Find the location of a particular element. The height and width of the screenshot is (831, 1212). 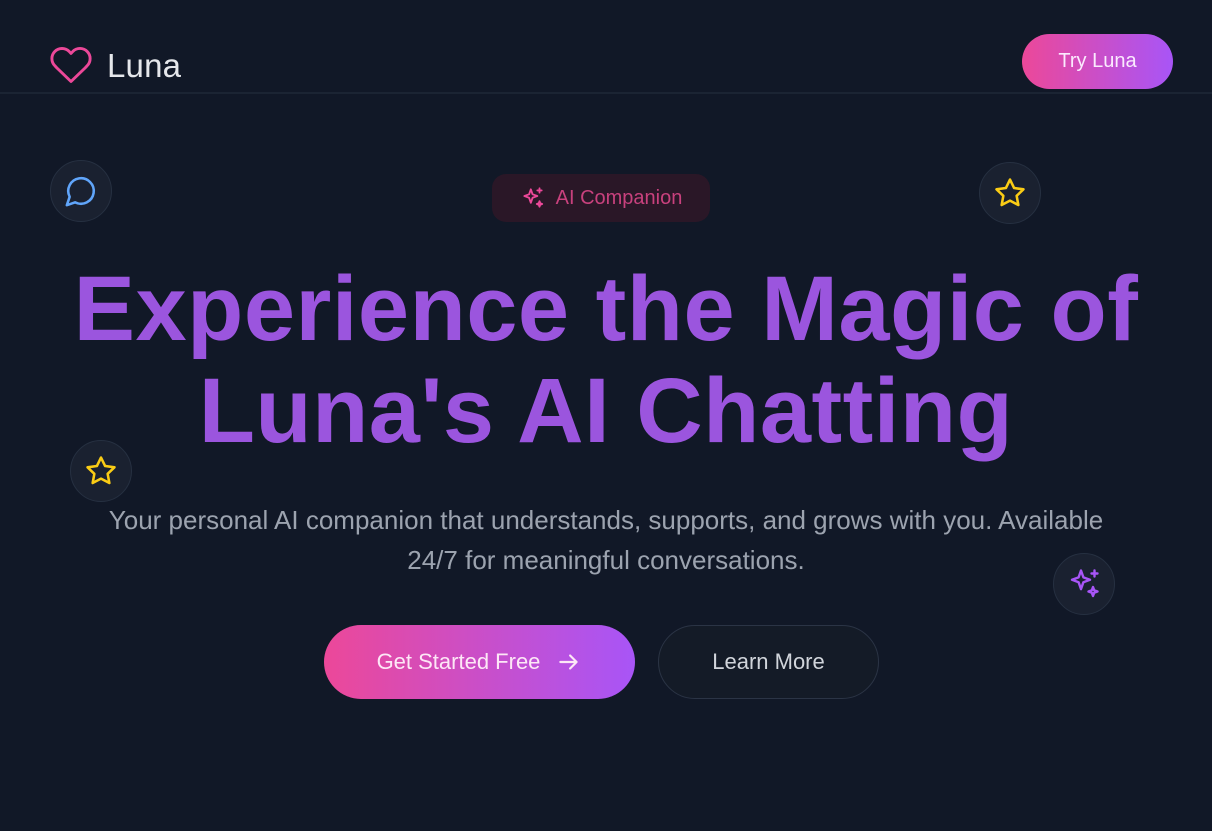

arrow-right-icon is located at coordinates (569, 662).